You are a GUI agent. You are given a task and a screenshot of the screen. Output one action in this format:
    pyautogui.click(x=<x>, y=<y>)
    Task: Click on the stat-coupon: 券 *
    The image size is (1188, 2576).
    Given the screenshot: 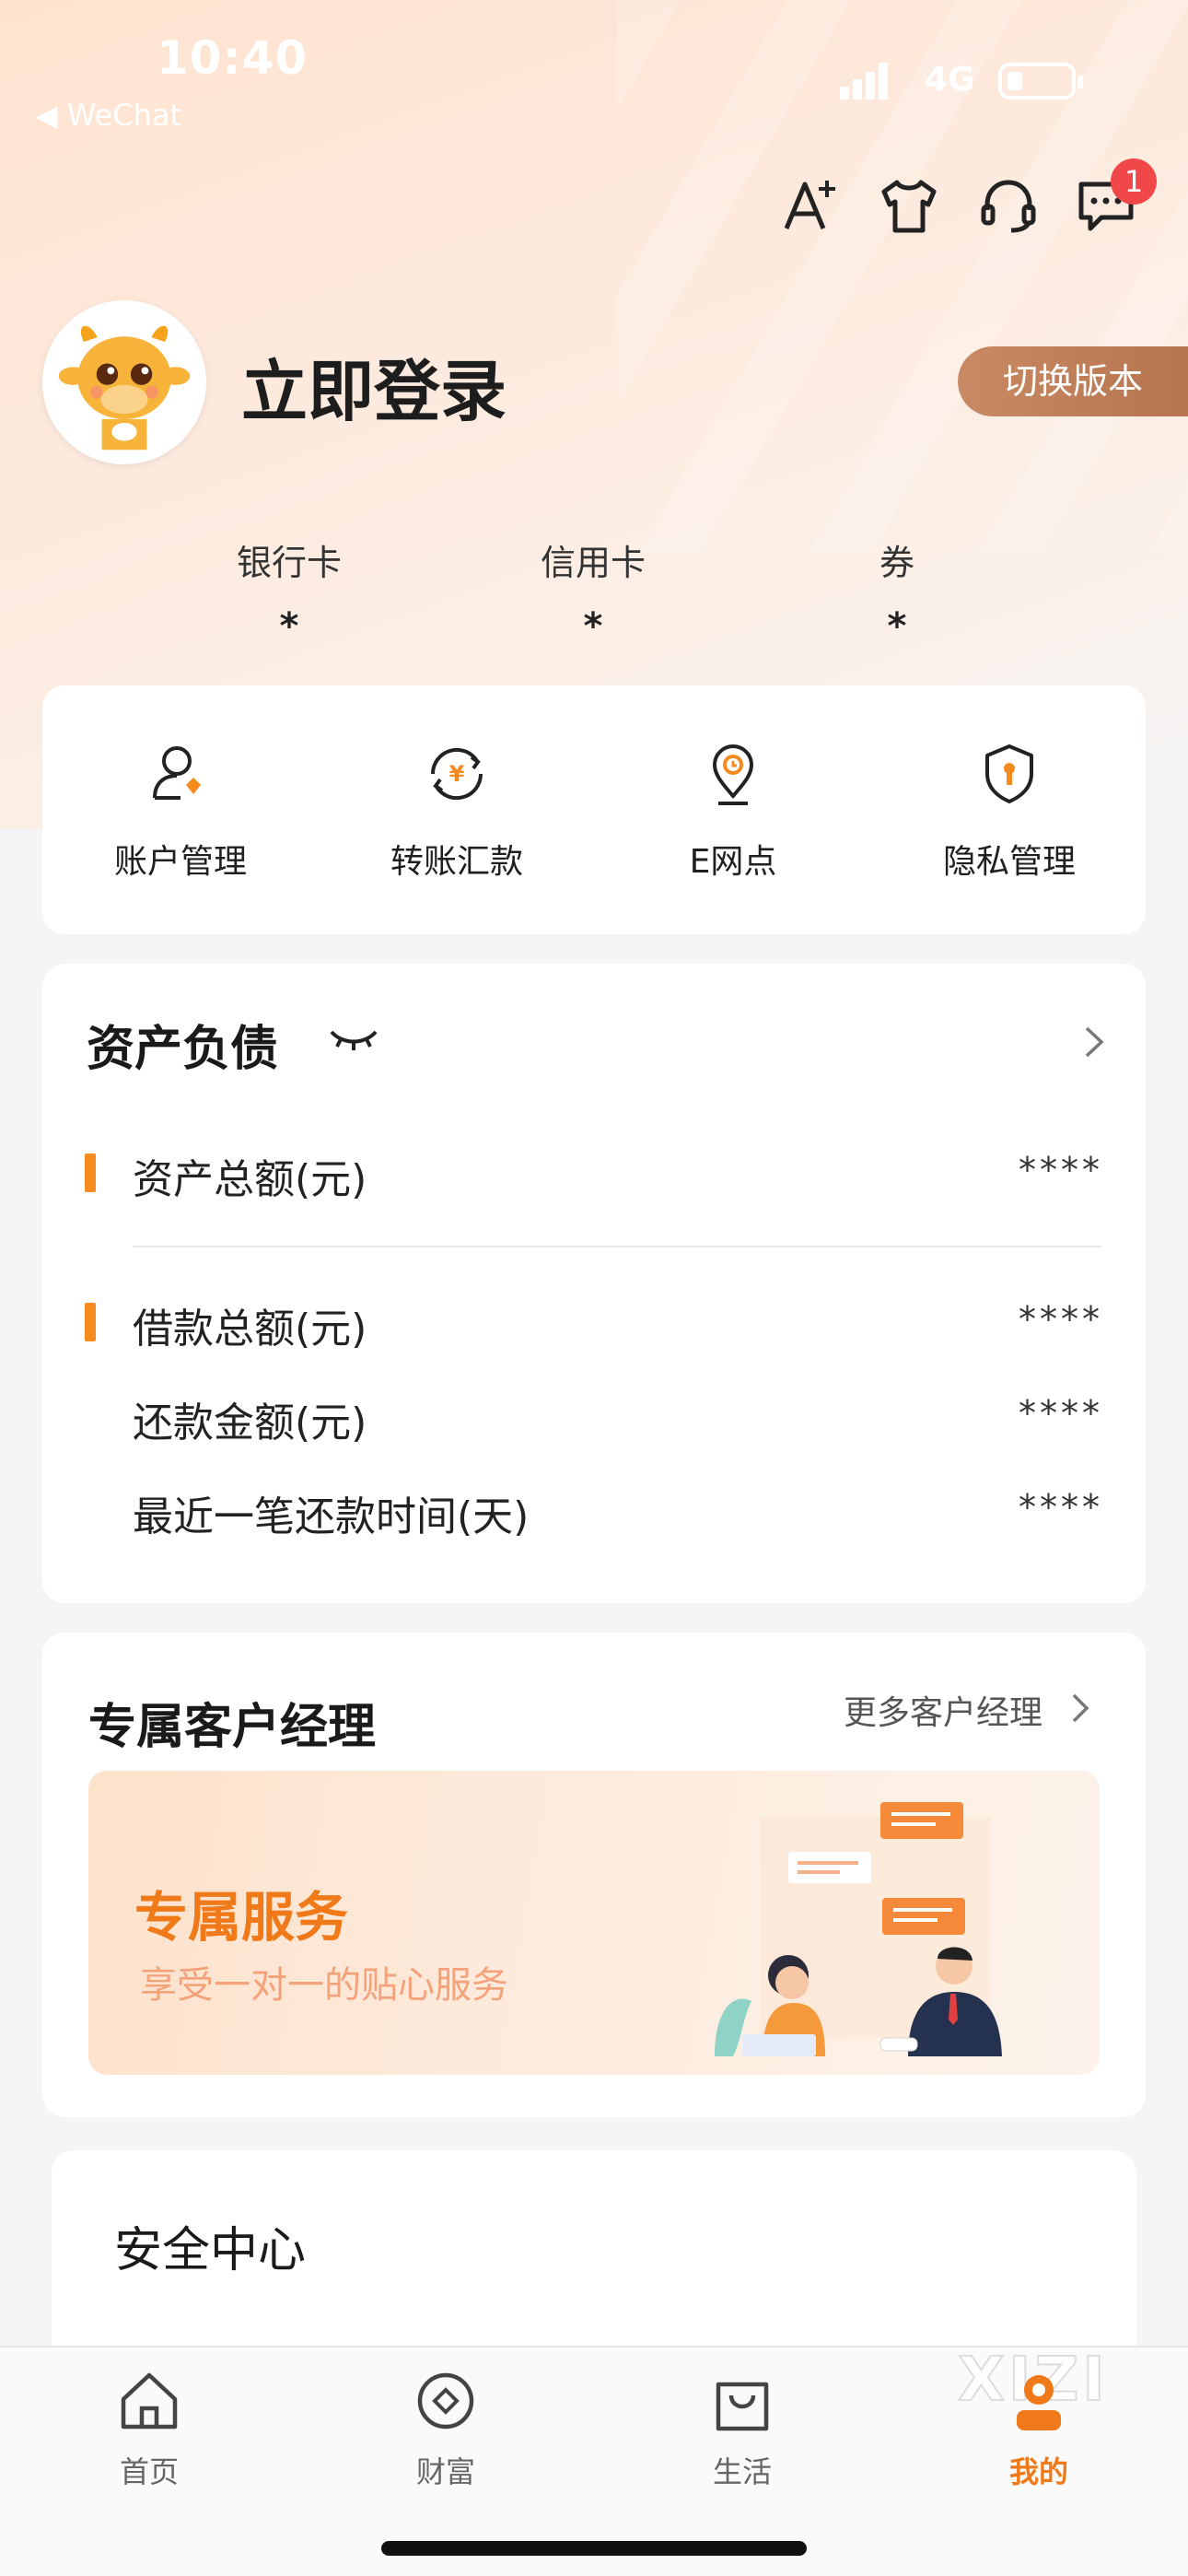 What is the action you would take?
    pyautogui.click(x=897, y=591)
    